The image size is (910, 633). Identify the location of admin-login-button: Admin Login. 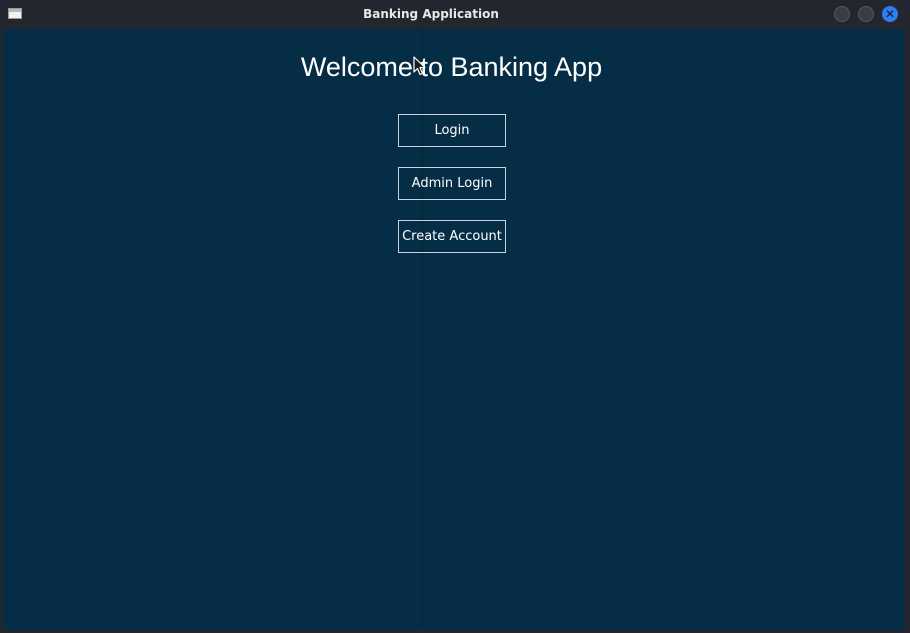
(452, 183).